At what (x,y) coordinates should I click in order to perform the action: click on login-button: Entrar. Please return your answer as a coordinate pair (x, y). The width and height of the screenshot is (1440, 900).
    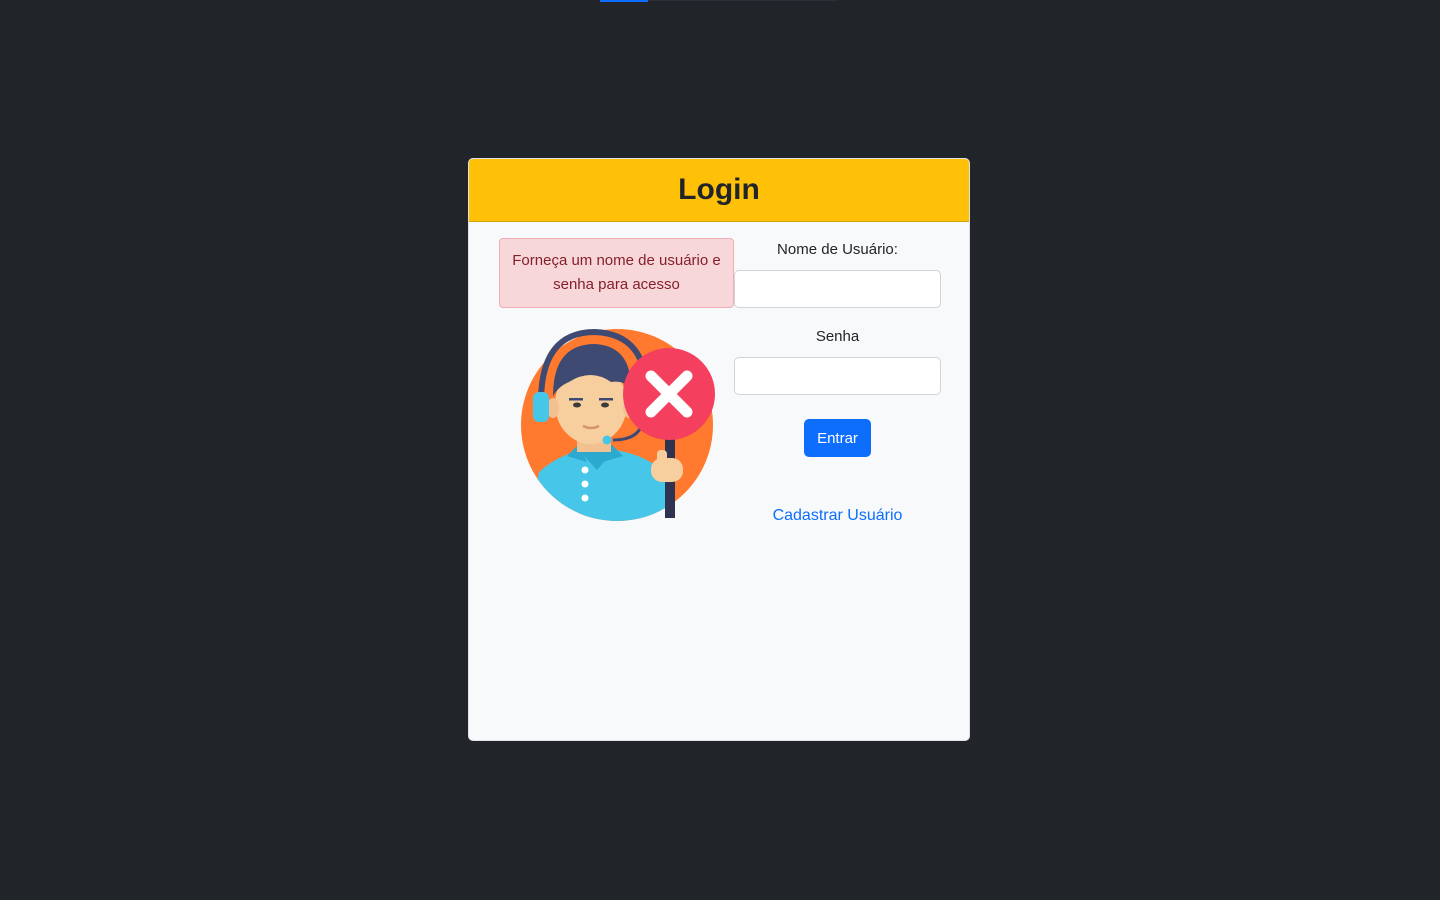
    Looking at the image, I should click on (837, 438).